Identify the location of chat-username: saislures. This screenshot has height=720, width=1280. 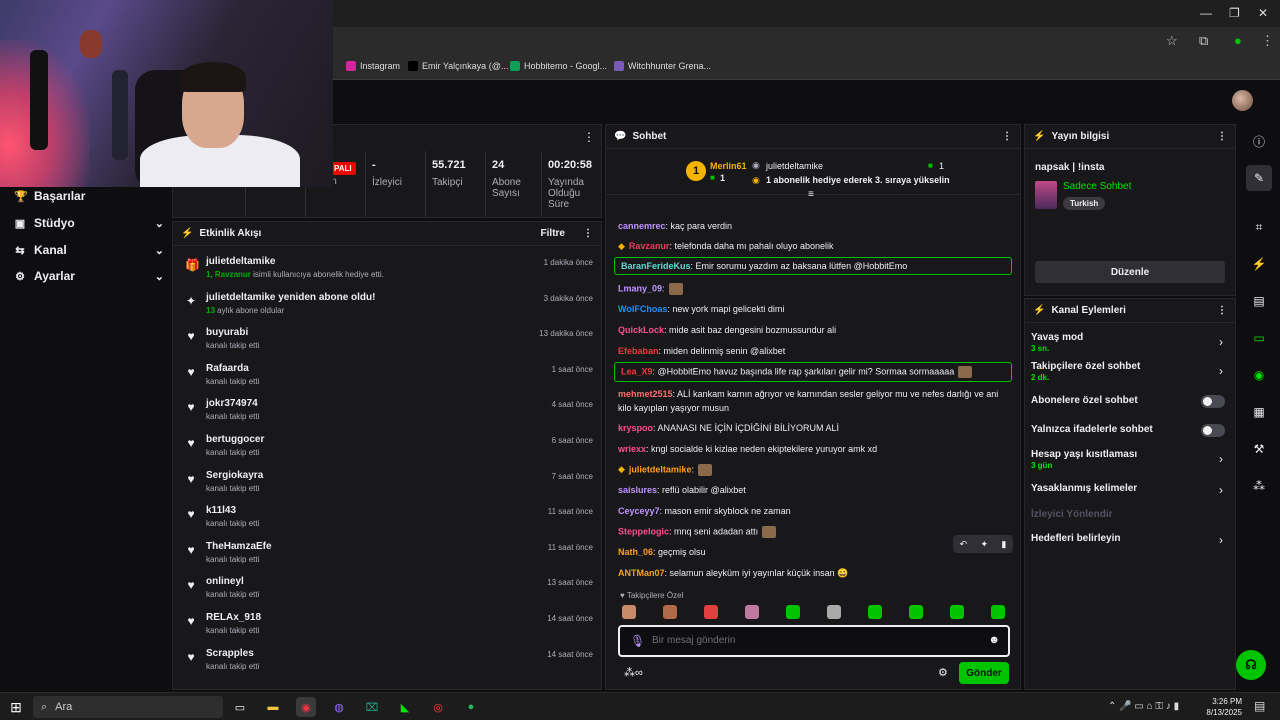
(637, 490).